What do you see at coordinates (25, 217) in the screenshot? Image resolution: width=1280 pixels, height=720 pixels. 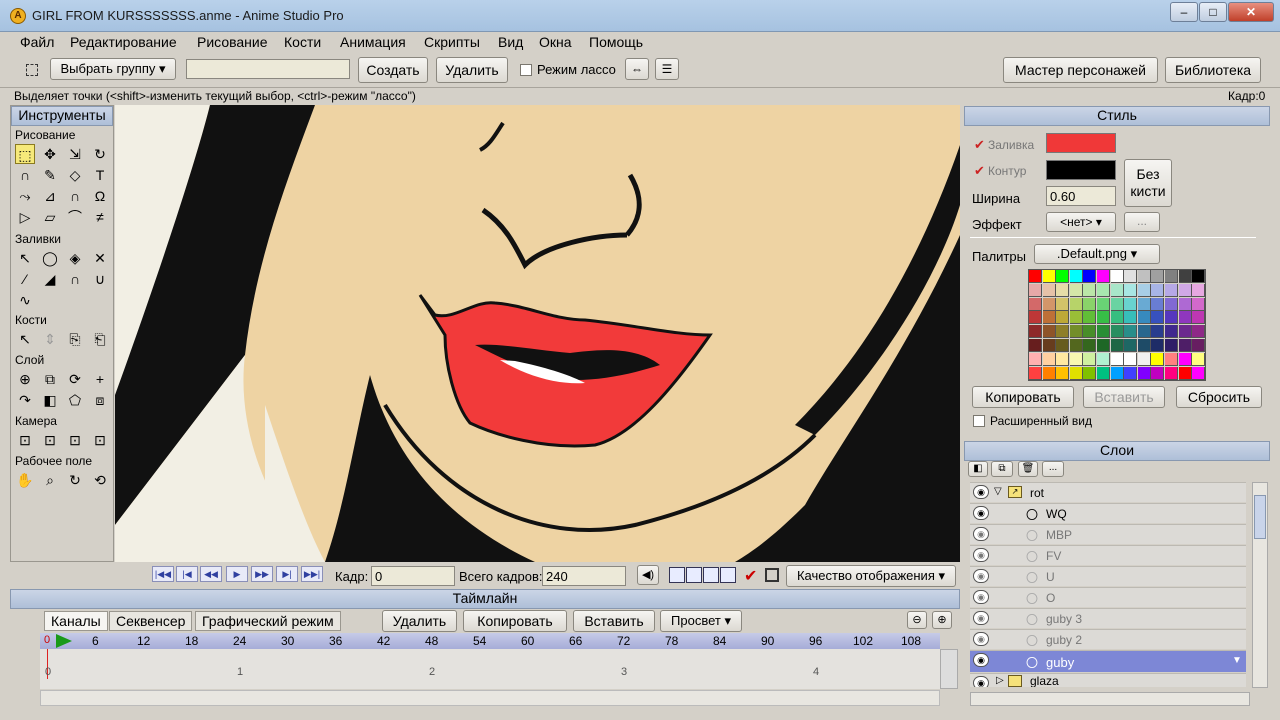 I see `delete-edge-tool-icon: ▷` at bounding box center [25, 217].